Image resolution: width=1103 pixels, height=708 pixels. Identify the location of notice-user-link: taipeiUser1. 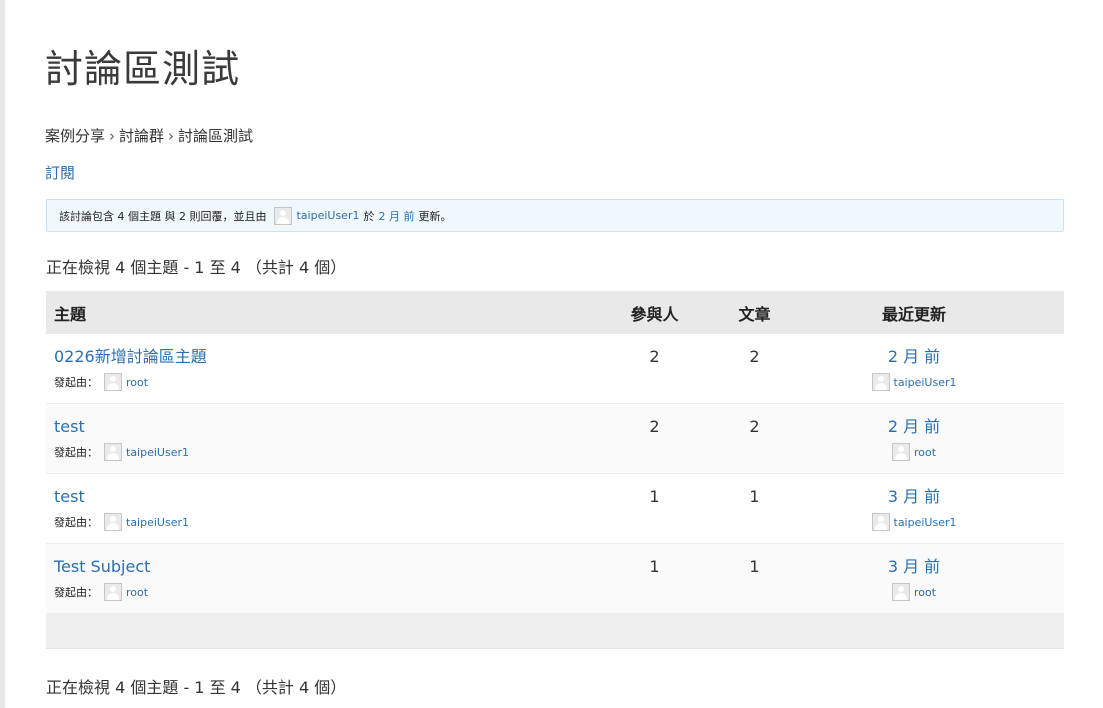
(327, 215).